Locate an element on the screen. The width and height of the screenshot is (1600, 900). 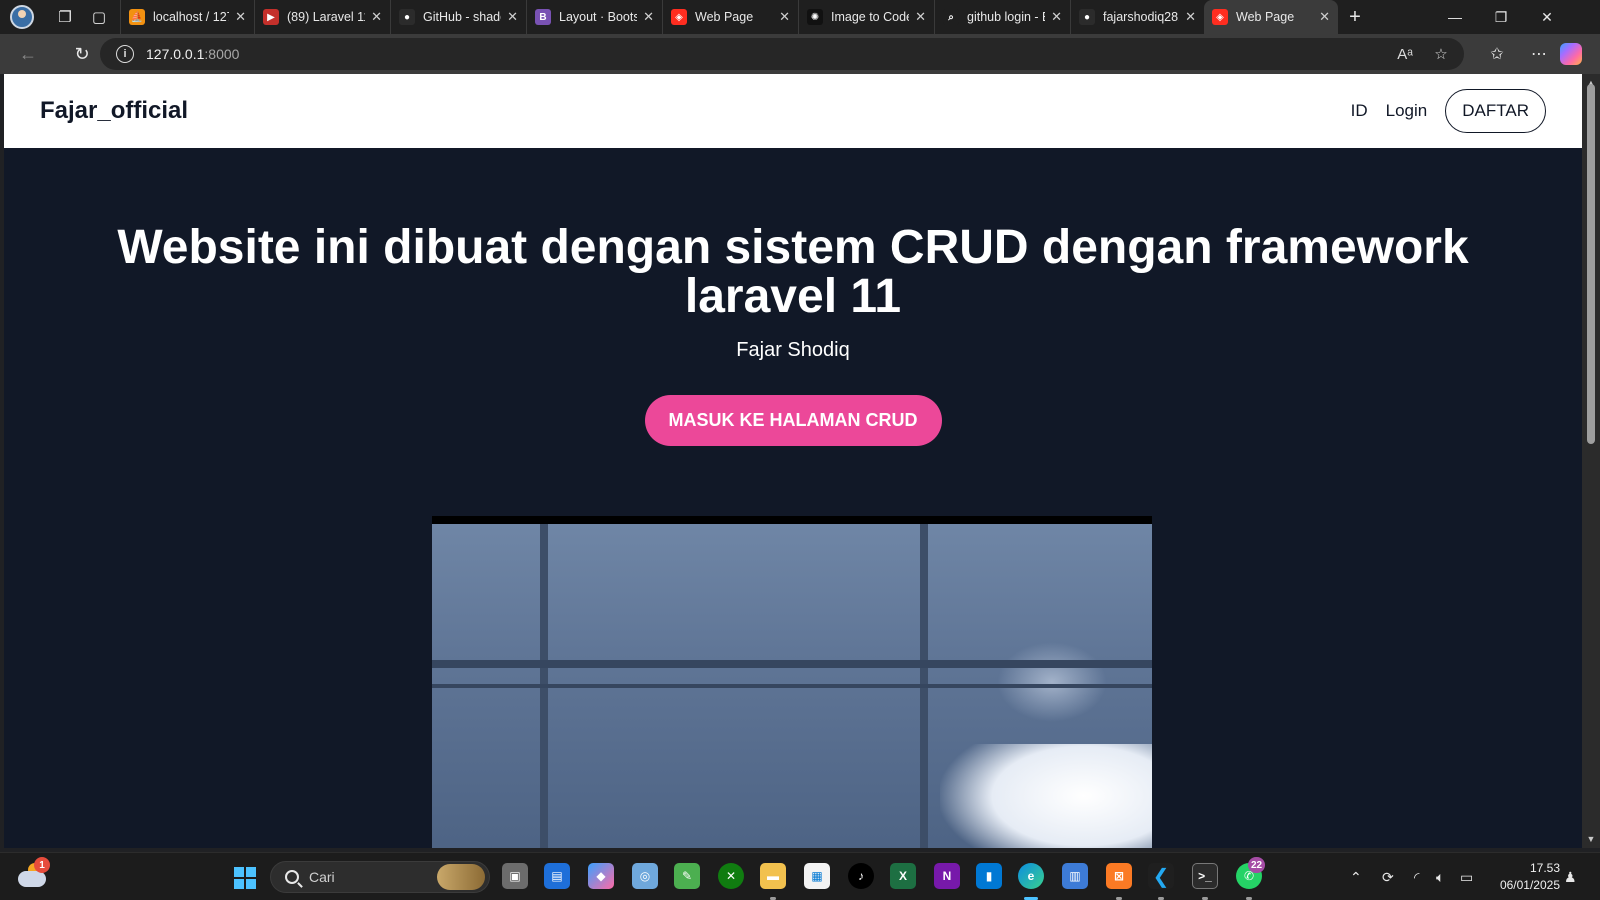
battery-icon: ▭ is located at coordinates (1466, 876).